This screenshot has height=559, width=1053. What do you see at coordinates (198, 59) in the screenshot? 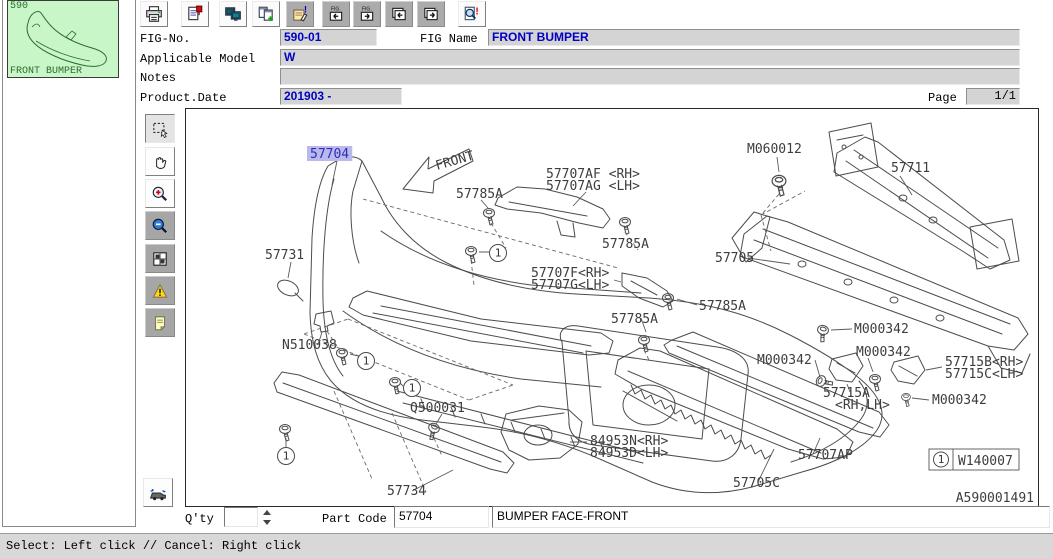
I see `applicable-model-label: Applicable Model` at bounding box center [198, 59].